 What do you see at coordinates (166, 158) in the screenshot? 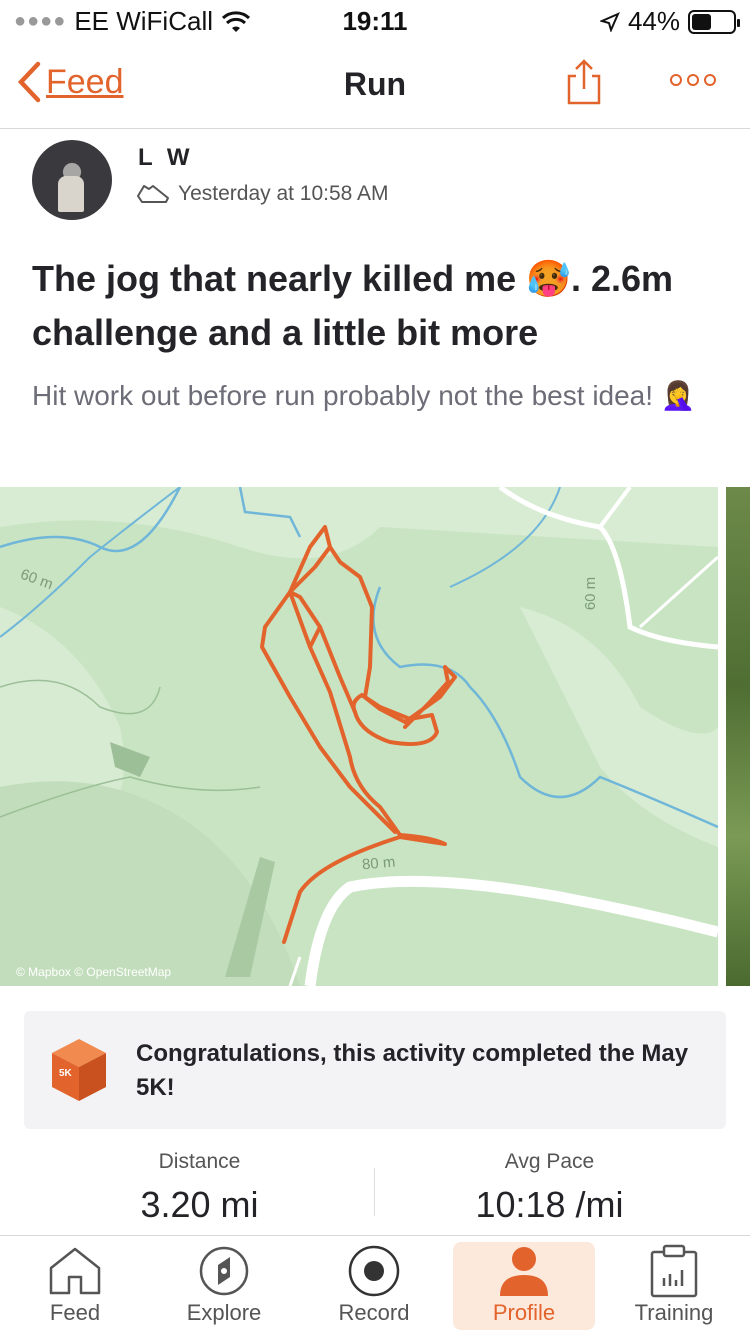
I see `athlete-name: L W` at bounding box center [166, 158].